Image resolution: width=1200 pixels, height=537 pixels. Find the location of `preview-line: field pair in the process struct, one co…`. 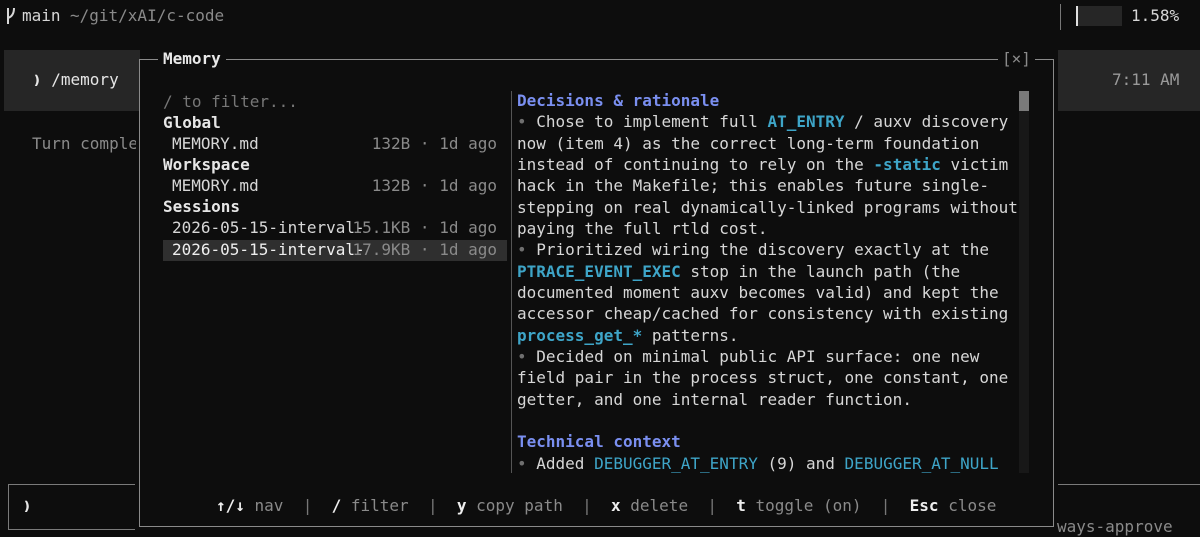

preview-line: field pair in the process struct, one co… is located at coordinates (763, 377).